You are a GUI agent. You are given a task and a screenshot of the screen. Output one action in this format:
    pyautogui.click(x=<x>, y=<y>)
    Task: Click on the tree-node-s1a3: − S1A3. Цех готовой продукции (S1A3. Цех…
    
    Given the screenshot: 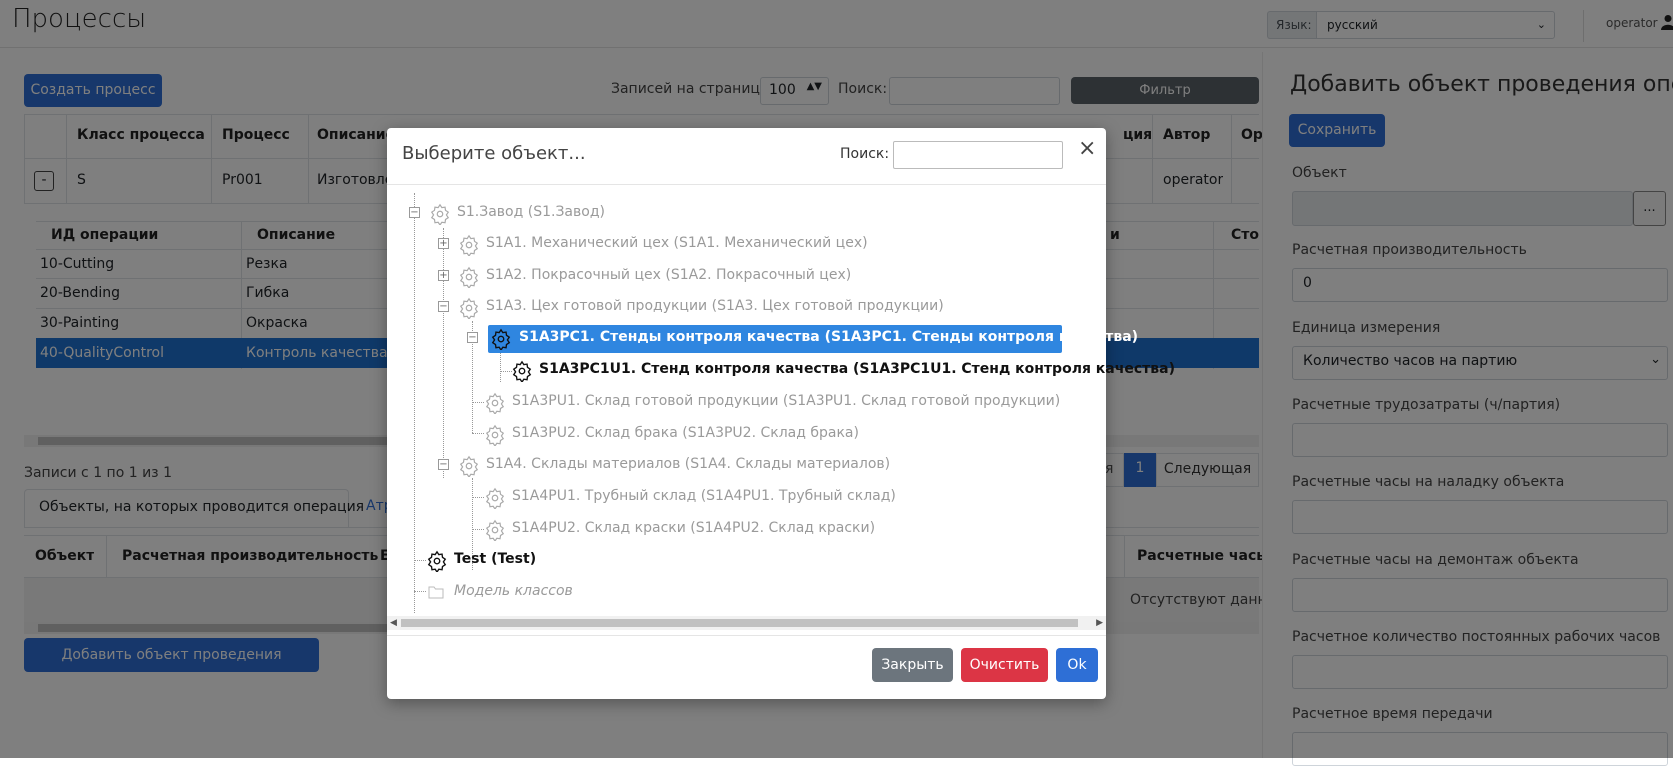 What is the action you would take?
    pyautogui.click(x=748, y=308)
    